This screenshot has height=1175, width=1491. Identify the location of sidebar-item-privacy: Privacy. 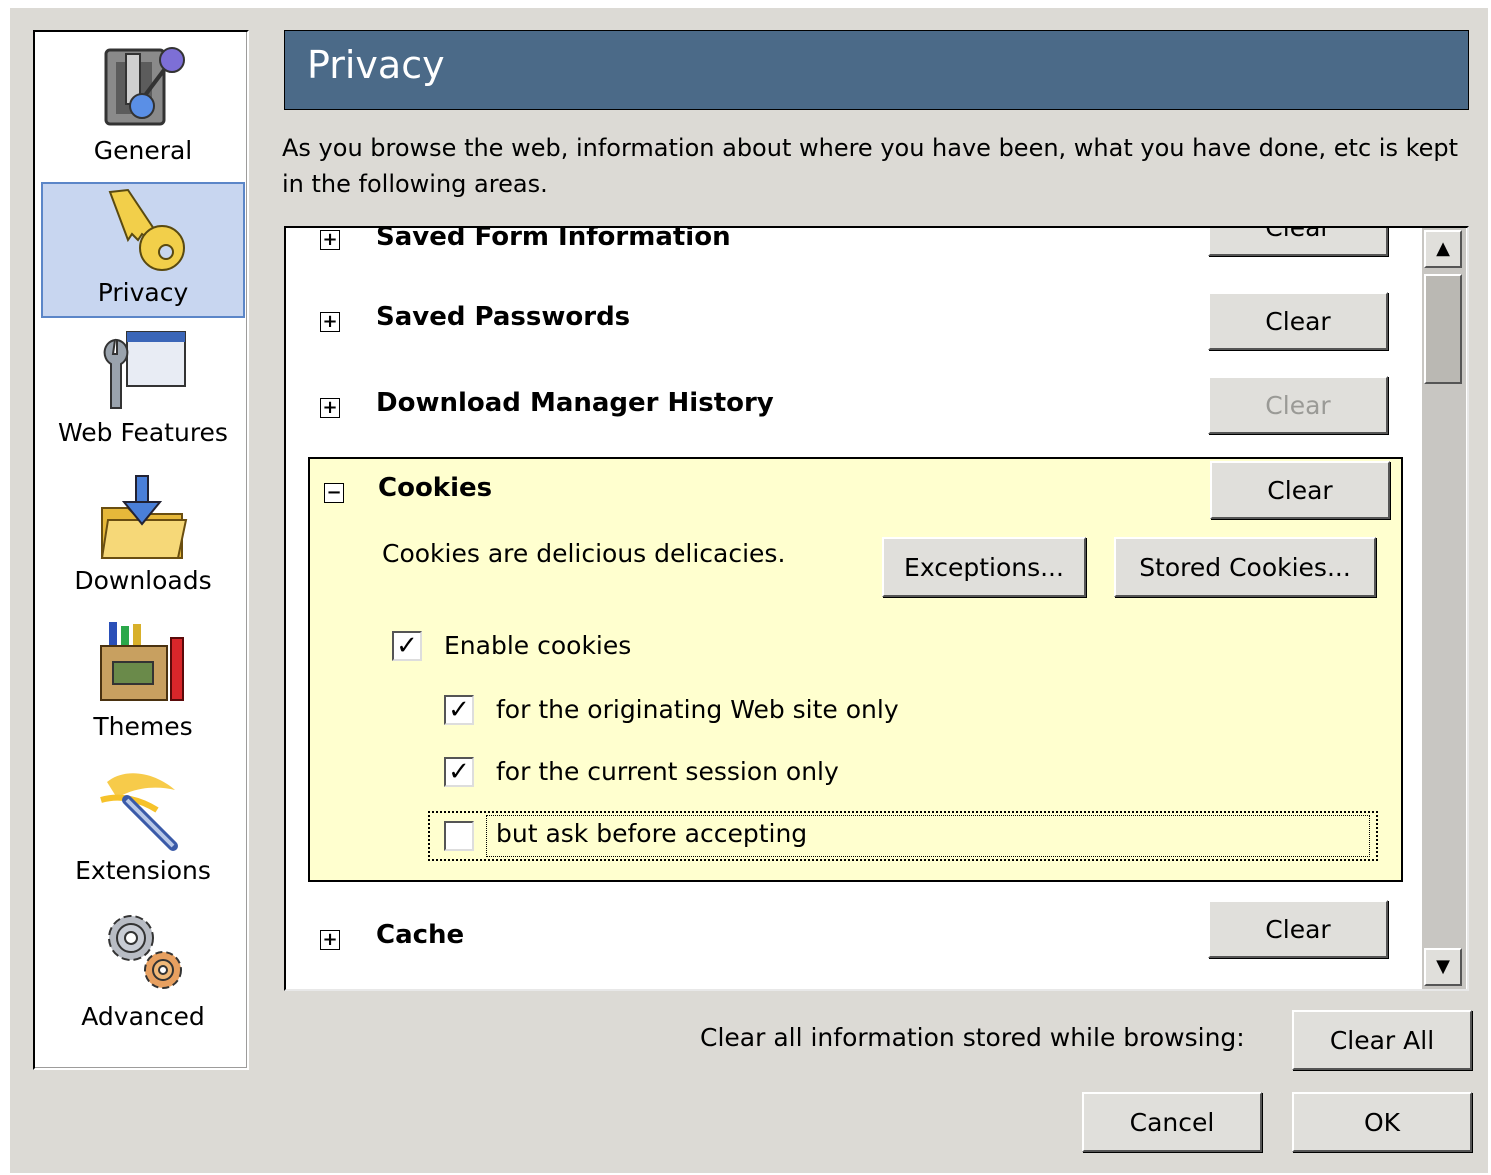
(143, 250).